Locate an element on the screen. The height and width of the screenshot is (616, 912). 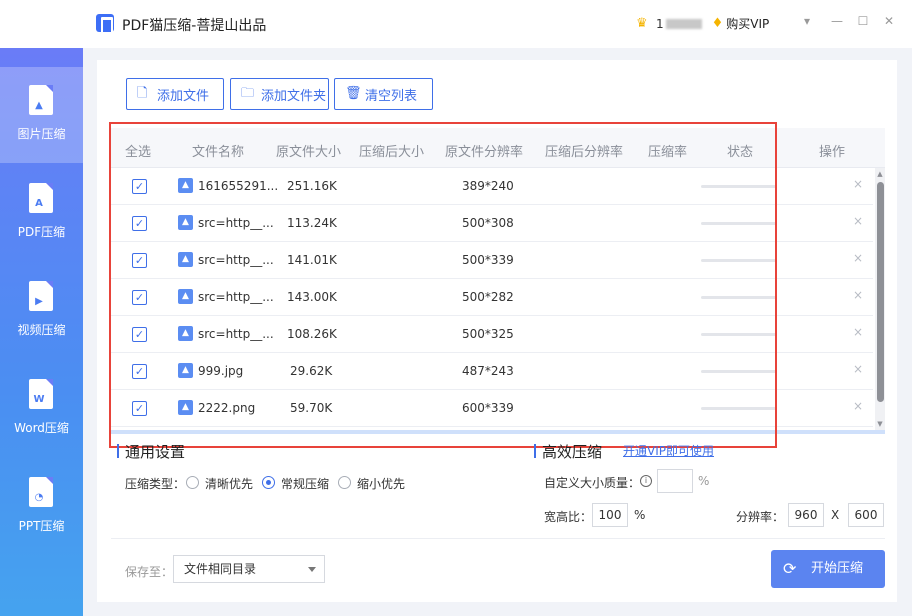
crown-icon: ♛ is located at coordinates (642, 23).